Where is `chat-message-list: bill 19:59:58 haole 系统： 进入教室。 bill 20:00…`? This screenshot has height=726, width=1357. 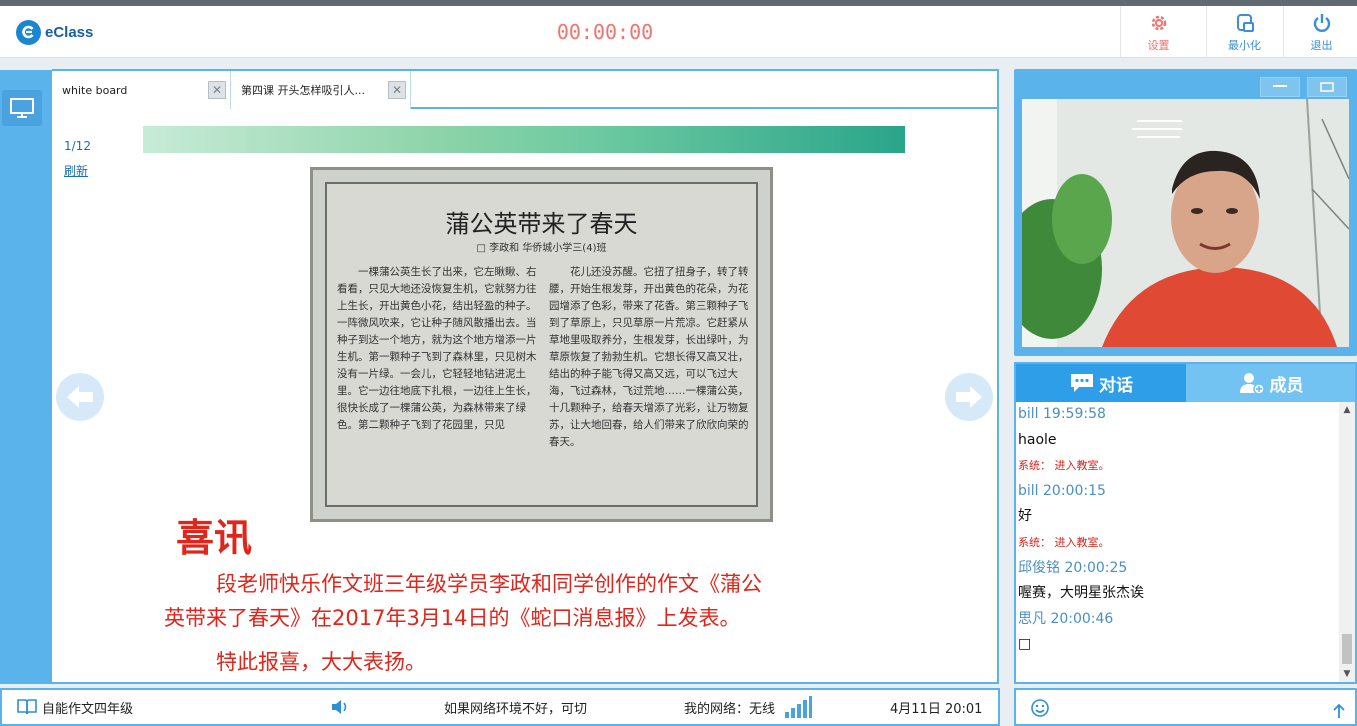 chat-message-list: bill 19:59:58 haole 系统： 进入教室。 bill 20:00… is located at coordinates (1178, 542).